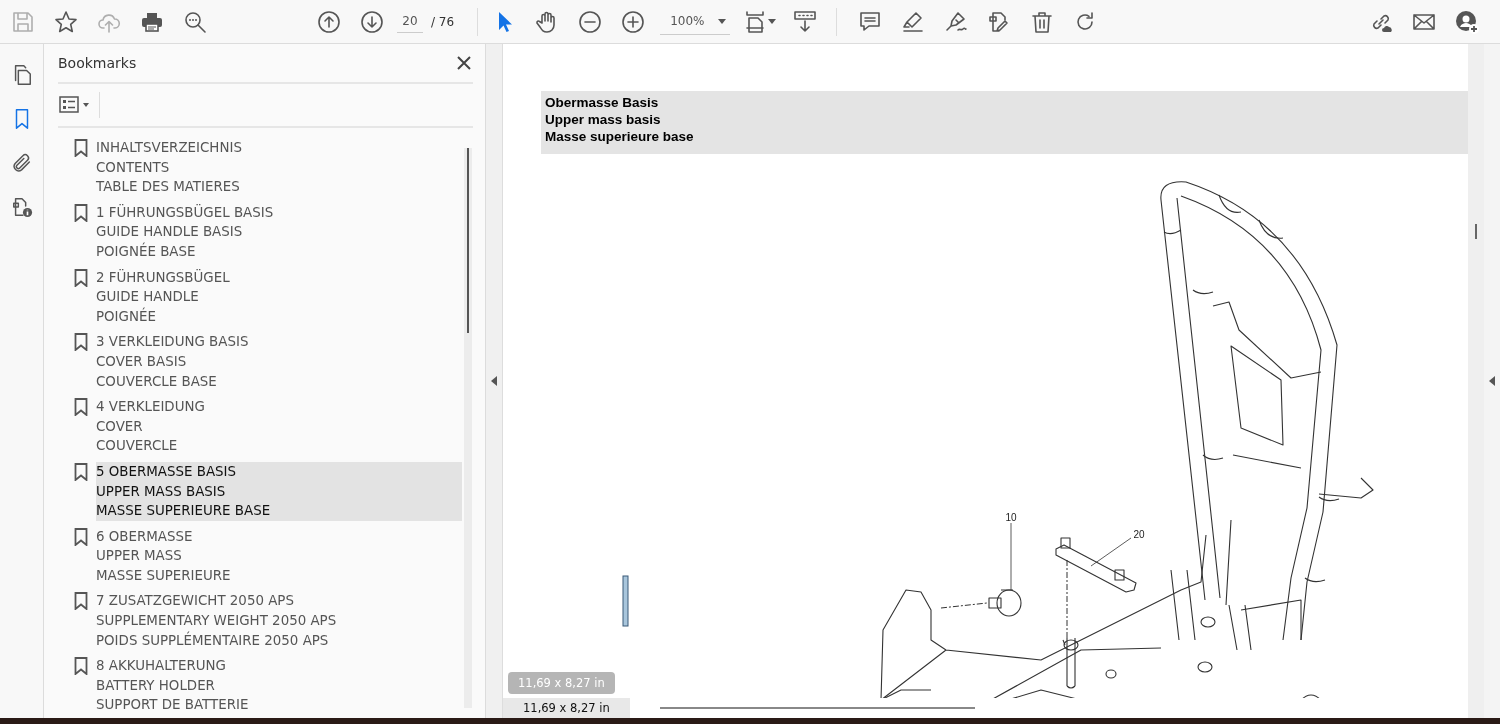  Describe the element at coordinates (279, 686) in the screenshot. I see `bookmark-item: 8 AKKUHALTERUNG BATTERY HOLDER SUPPORT DE BATTERIE` at that location.